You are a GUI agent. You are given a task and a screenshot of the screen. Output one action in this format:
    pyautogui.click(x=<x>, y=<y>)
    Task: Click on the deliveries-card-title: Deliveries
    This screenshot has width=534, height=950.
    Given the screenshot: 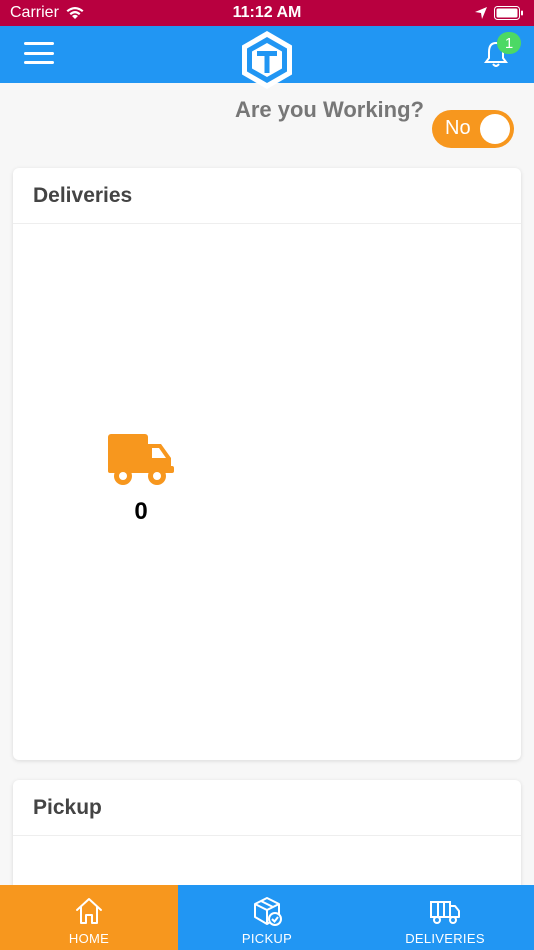 What is the action you would take?
    pyautogui.click(x=267, y=196)
    